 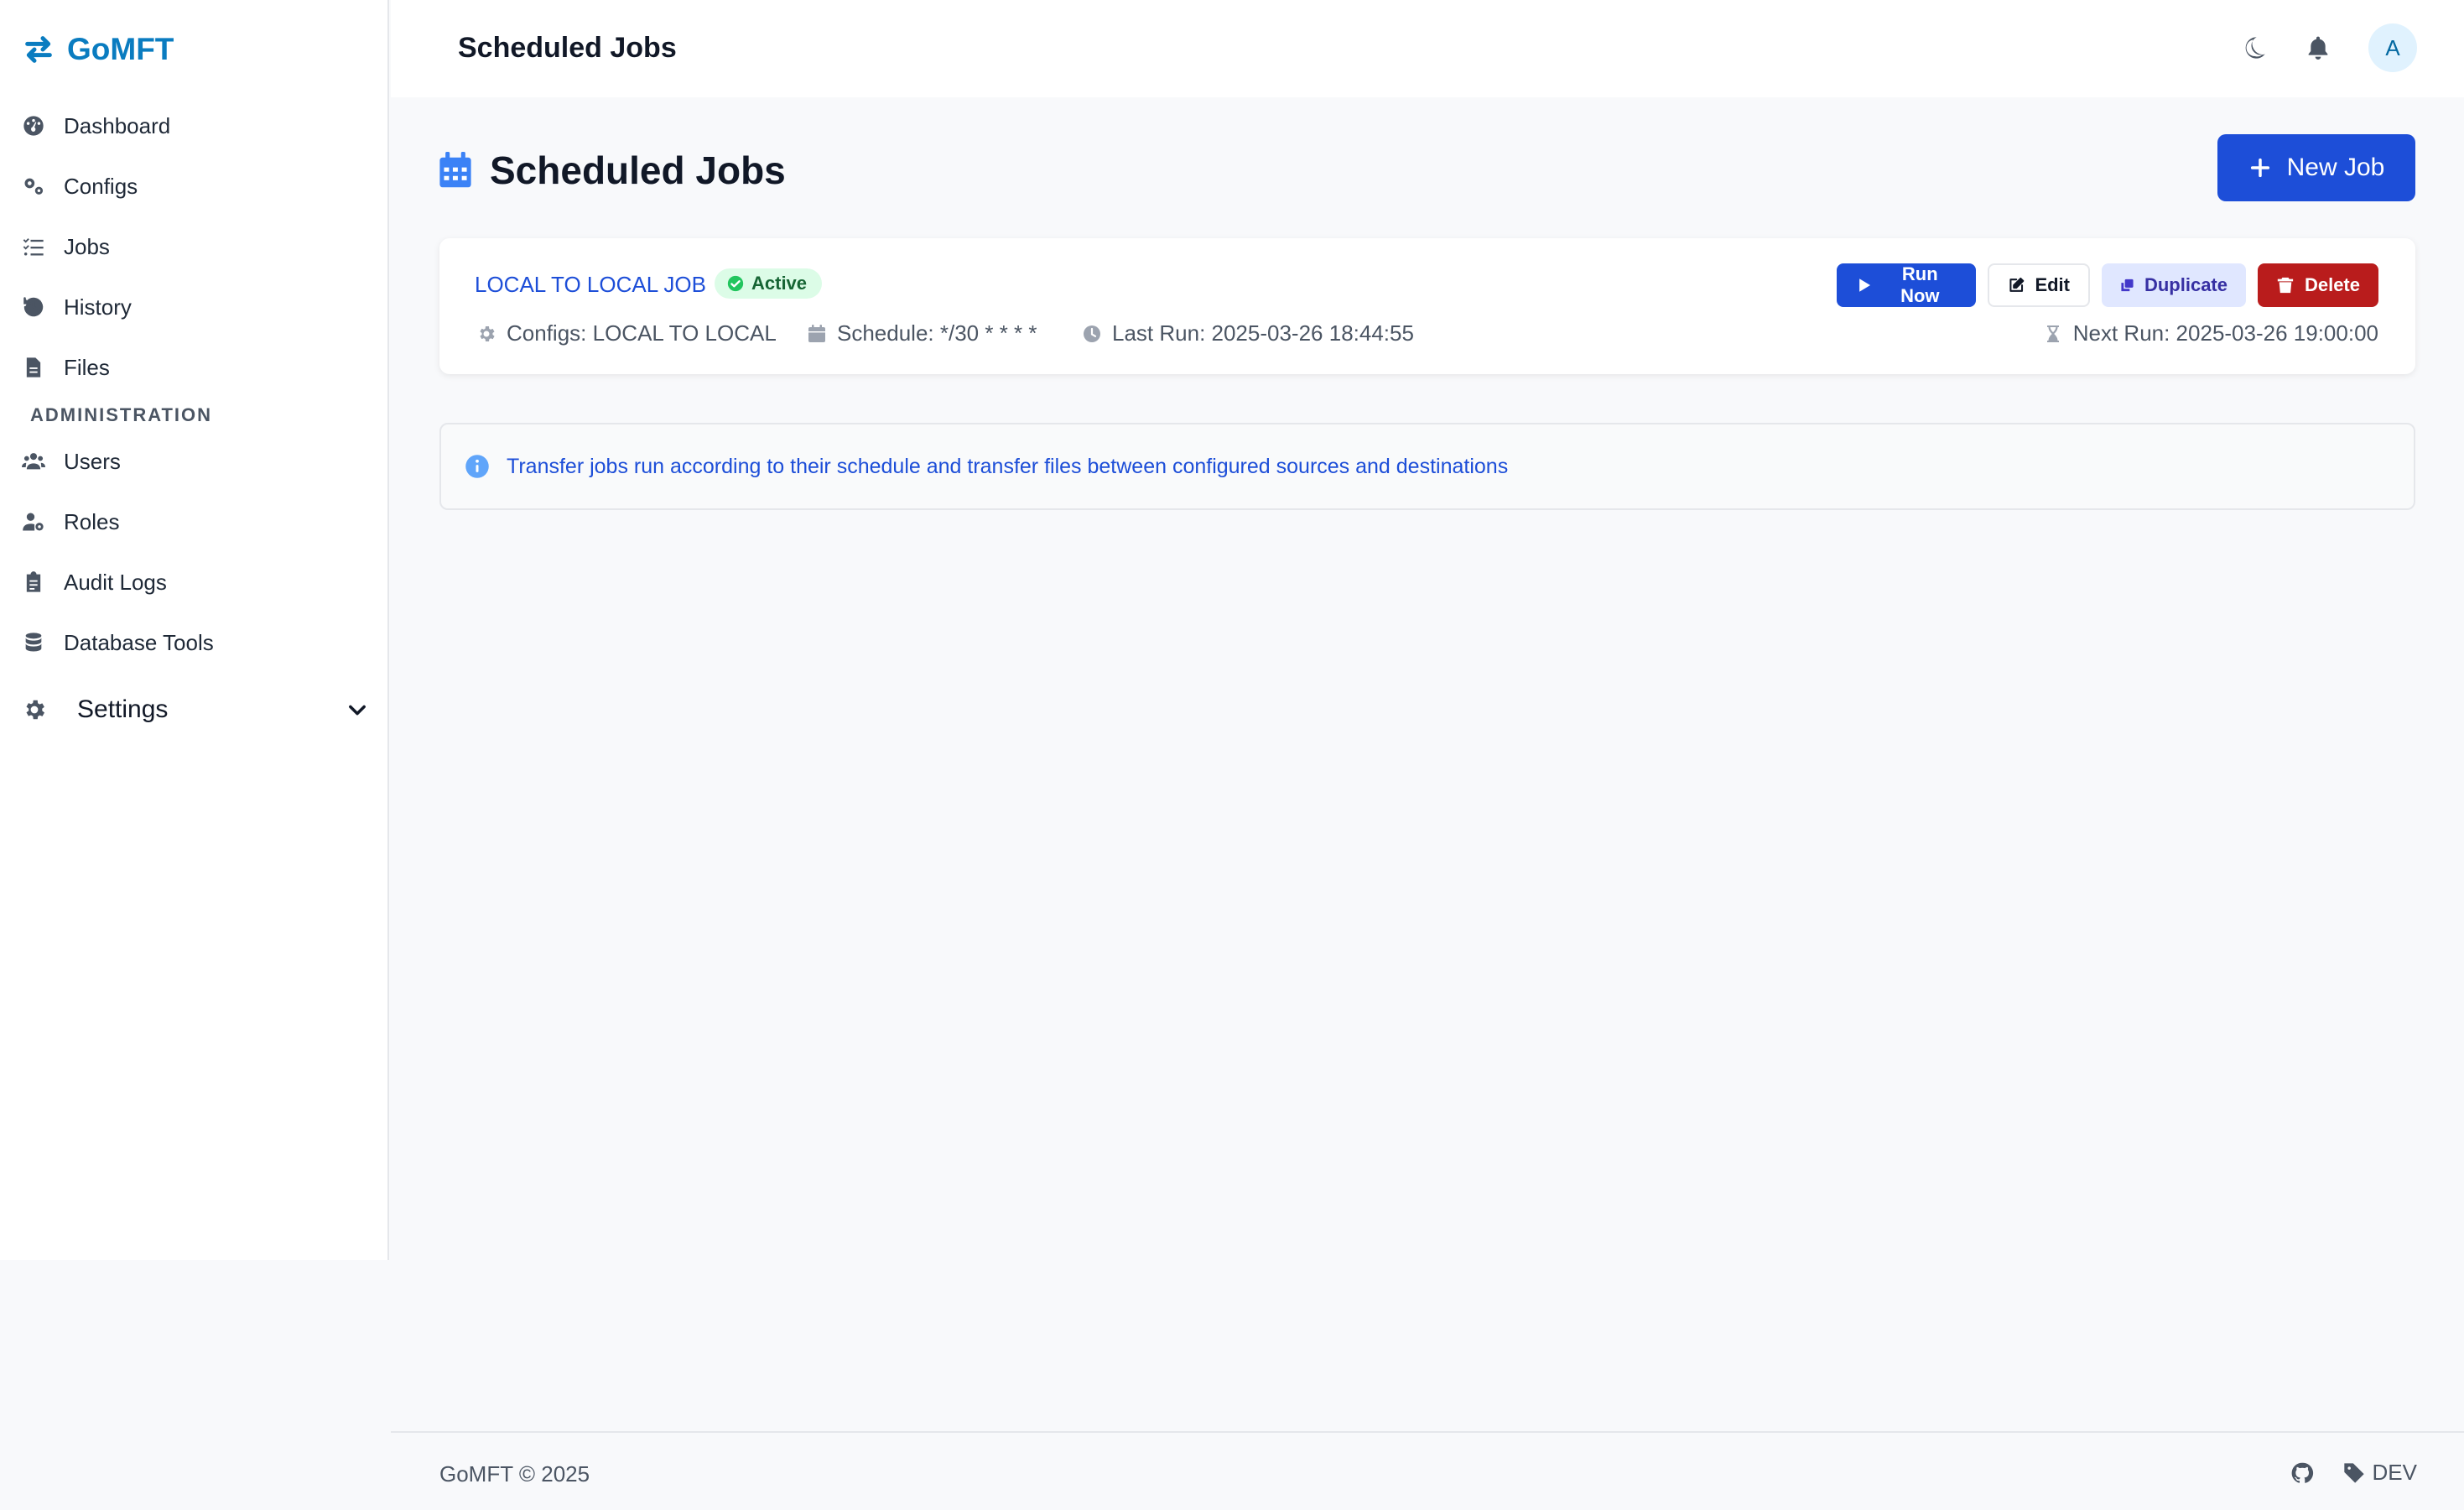 What do you see at coordinates (123, 709) in the screenshot?
I see `settings-label: Settings` at bounding box center [123, 709].